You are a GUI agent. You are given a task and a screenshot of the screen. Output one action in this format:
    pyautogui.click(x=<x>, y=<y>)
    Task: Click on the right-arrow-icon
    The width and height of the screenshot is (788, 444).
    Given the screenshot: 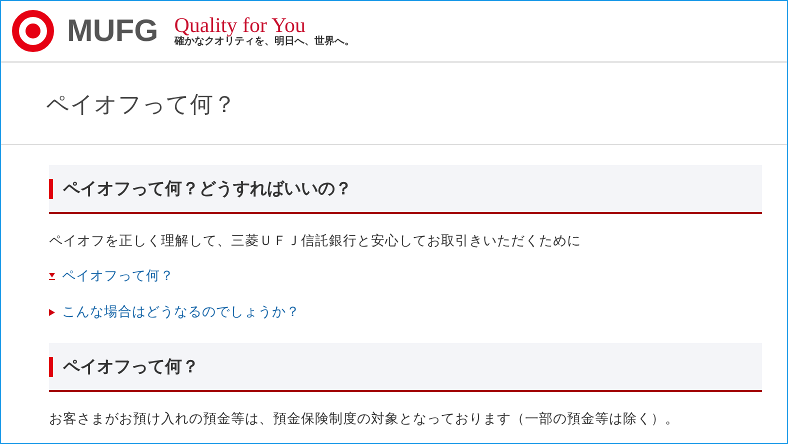 What is the action you would take?
    pyautogui.click(x=52, y=312)
    